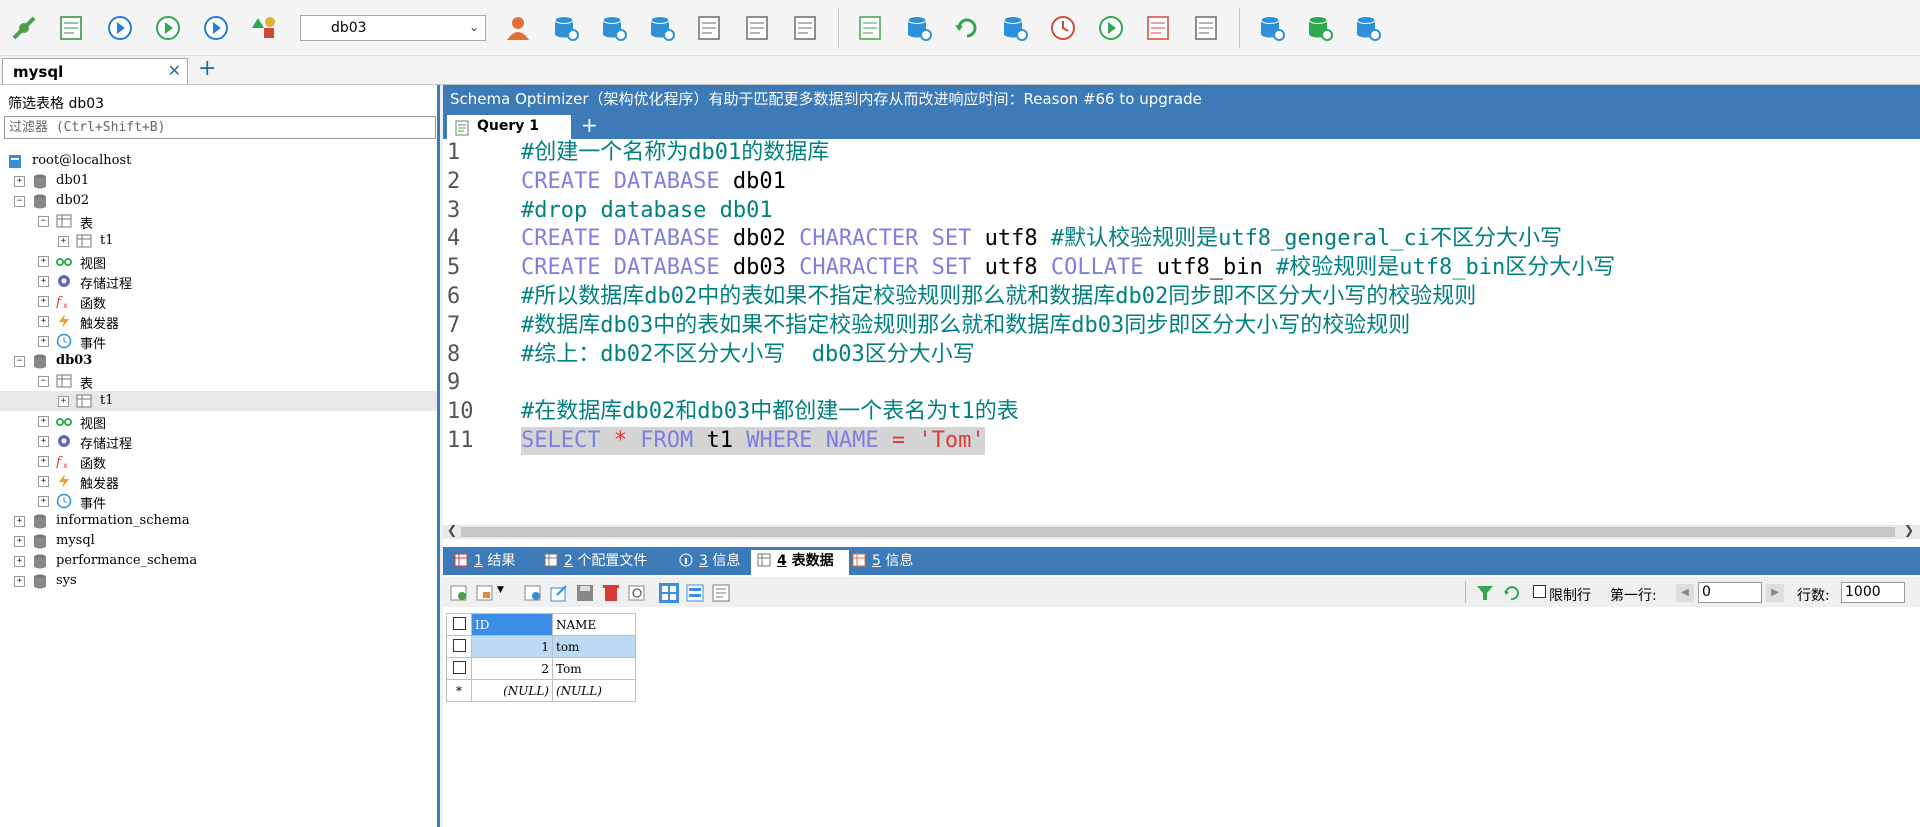 Image resolution: width=1920 pixels, height=827 pixels. What do you see at coordinates (459, 690) in the screenshot?
I see `row-selector: *` at bounding box center [459, 690].